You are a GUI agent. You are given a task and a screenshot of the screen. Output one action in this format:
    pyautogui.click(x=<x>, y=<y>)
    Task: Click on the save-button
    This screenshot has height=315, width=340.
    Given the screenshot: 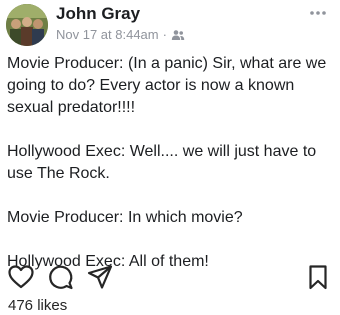 What is the action you would take?
    pyautogui.click(x=318, y=277)
    